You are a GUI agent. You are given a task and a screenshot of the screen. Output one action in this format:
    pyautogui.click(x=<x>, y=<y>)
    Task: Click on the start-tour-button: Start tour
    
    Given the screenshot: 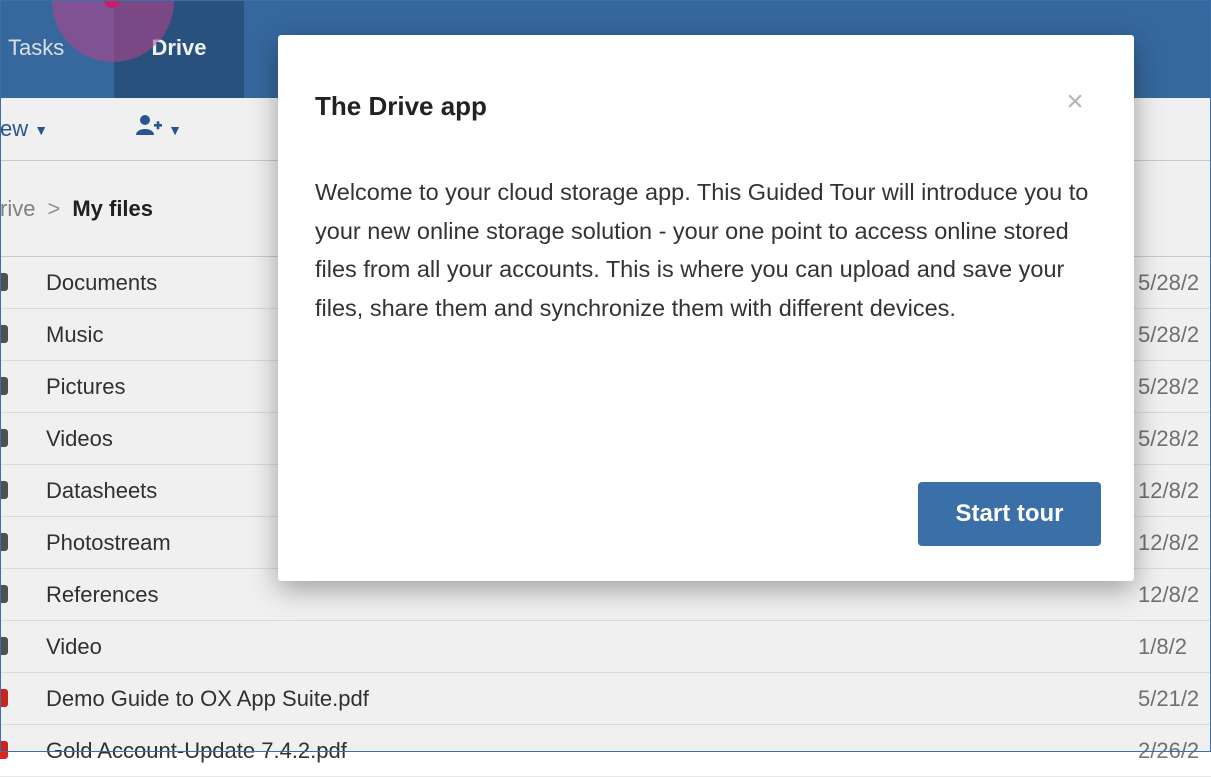 What is the action you would take?
    pyautogui.click(x=1009, y=514)
    